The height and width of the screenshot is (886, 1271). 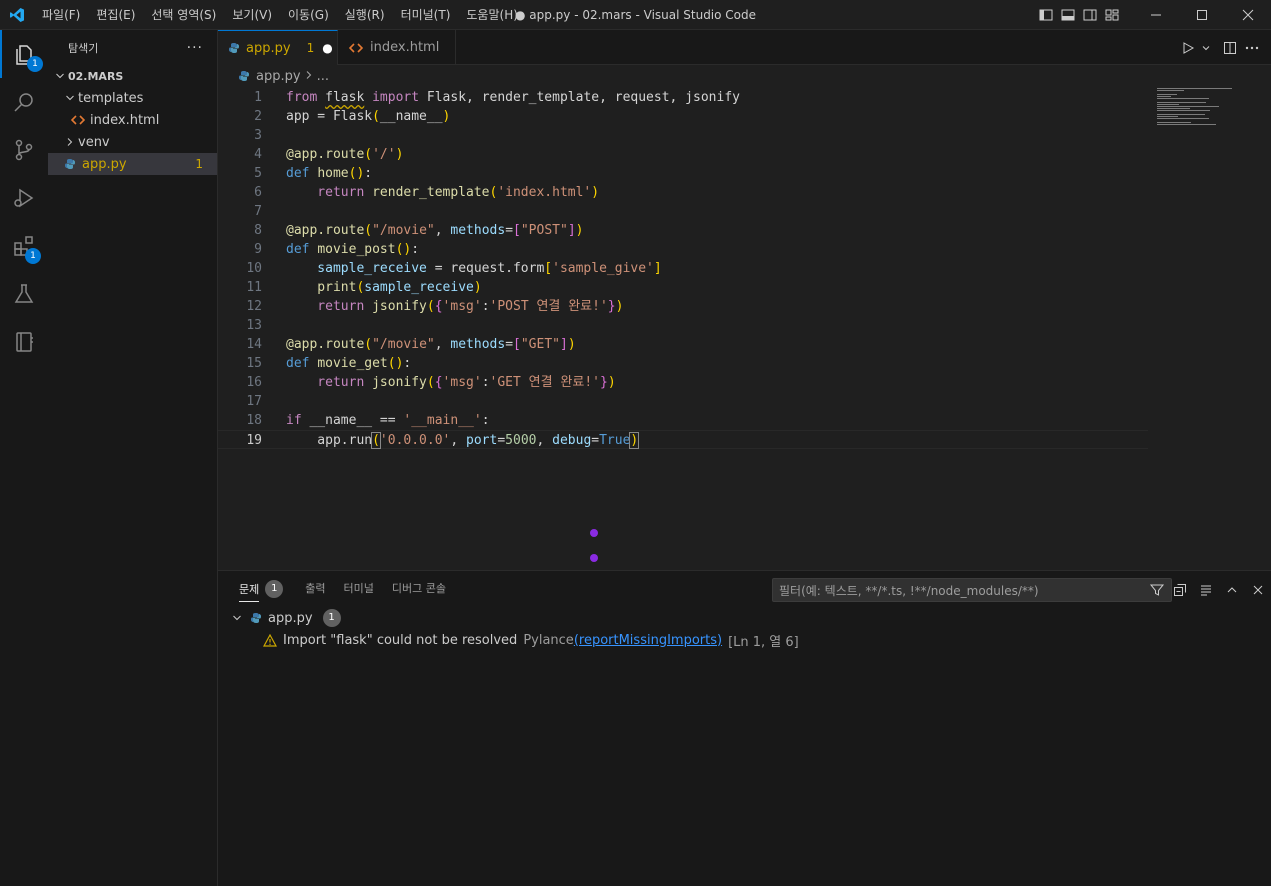 I want to click on toggle-panel-icon, so click(x=1068, y=15).